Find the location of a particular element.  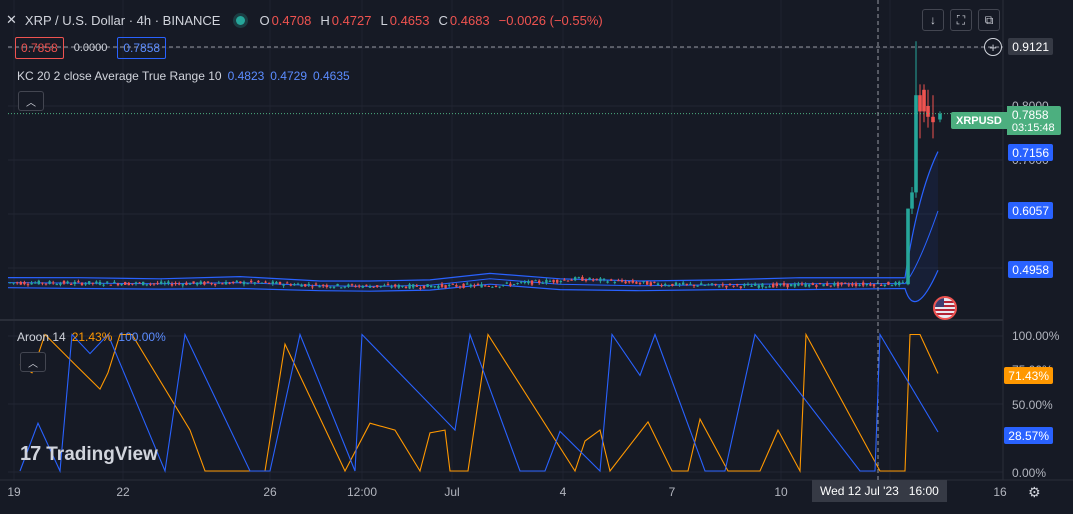

time-tick: 12:00 is located at coordinates (362, 492).